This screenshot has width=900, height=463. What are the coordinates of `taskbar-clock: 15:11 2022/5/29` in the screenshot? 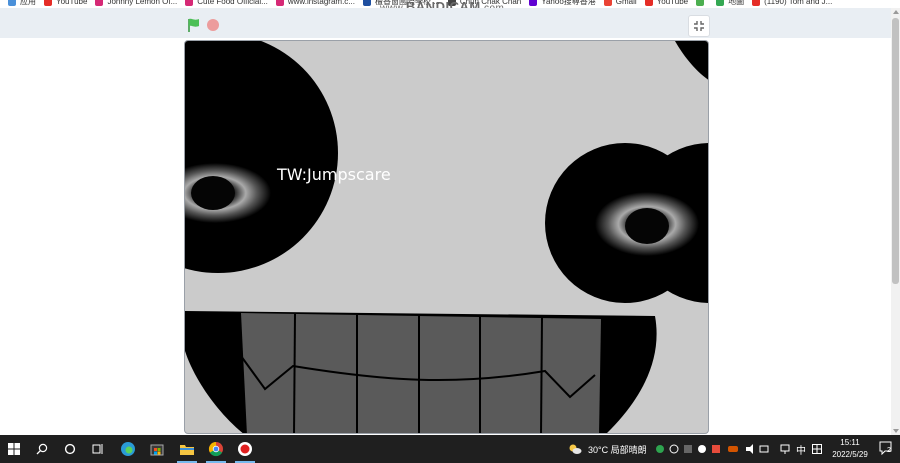 It's located at (850, 449).